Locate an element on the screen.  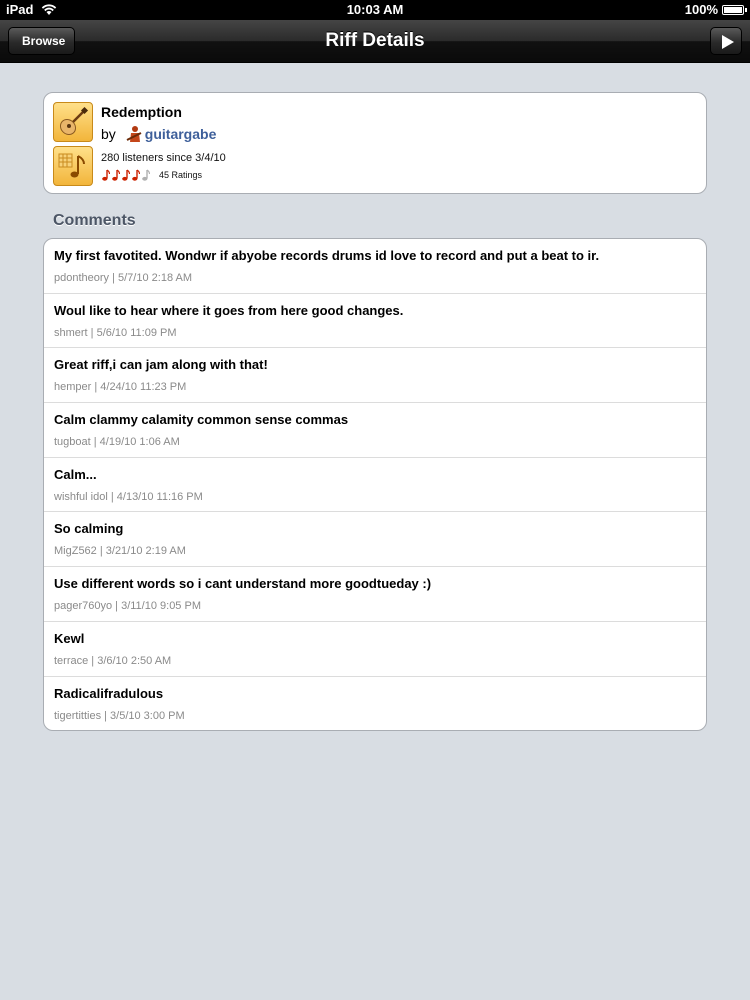
comment-meta: wishful idol | 4/13/10 11:16 PM is located at coordinates (128, 496).